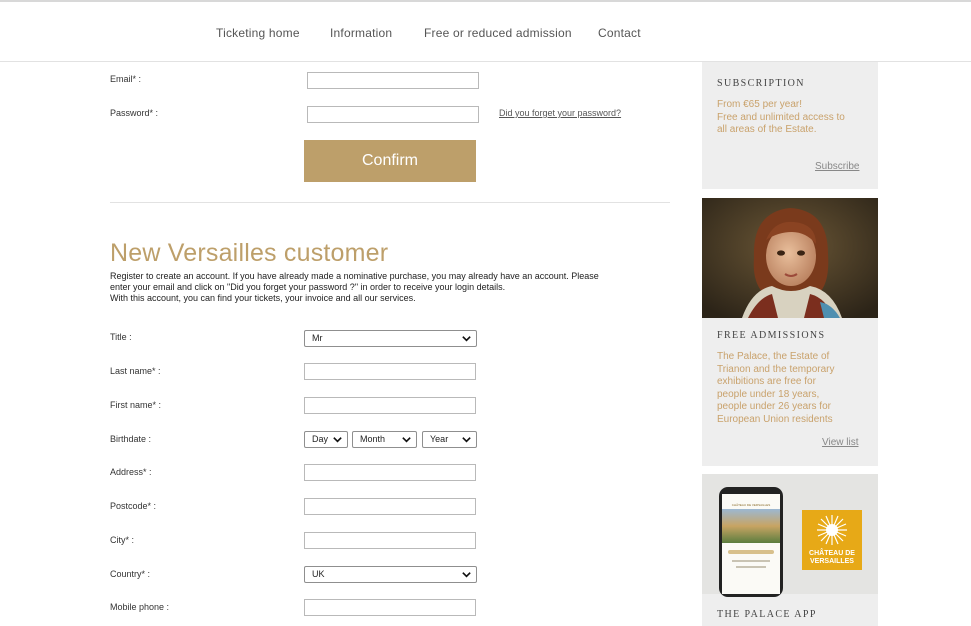 Image resolution: width=971 pixels, height=626 pixels. What do you see at coordinates (390, 540) in the screenshot?
I see `city-field` at bounding box center [390, 540].